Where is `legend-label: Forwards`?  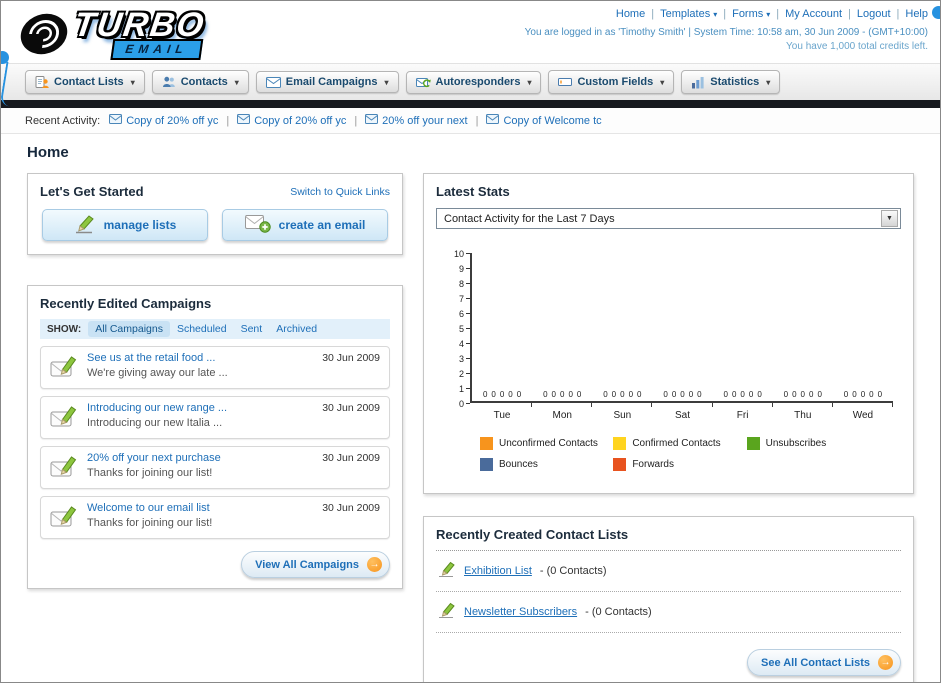 legend-label: Forwards is located at coordinates (653, 464).